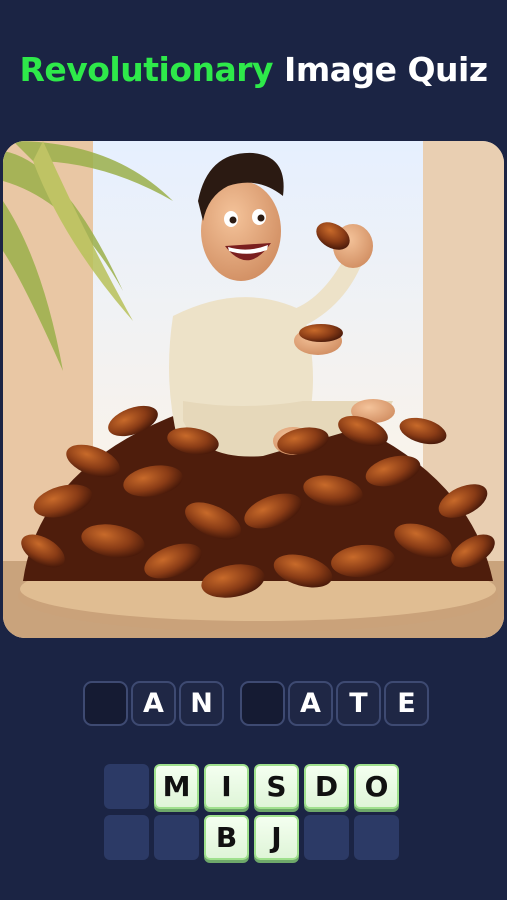  I want to click on title-rest: Image Quiz, so click(386, 69).